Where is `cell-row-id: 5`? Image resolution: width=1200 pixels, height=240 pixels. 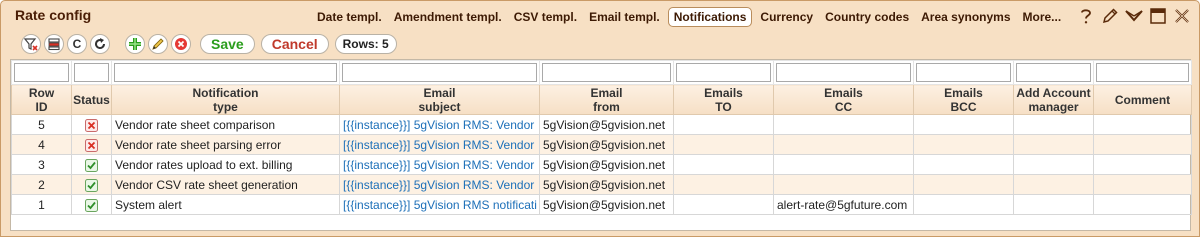 cell-row-id: 5 is located at coordinates (41, 124).